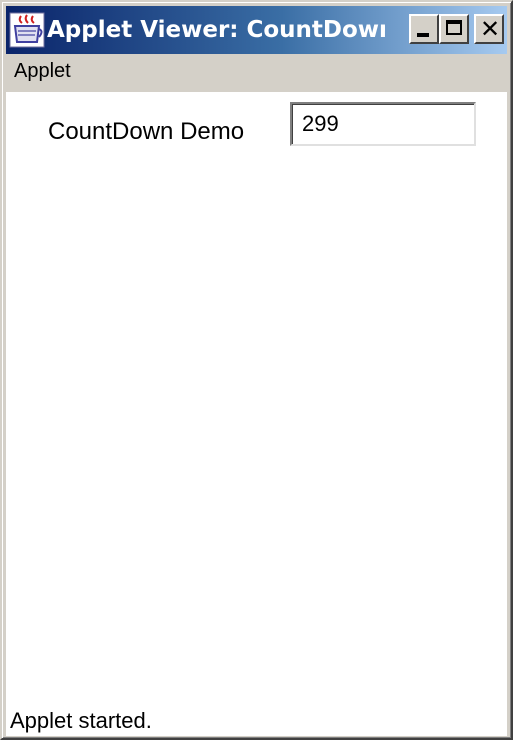  Describe the element at coordinates (383, 124) in the screenshot. I see `countdown-text-field: 299` at that location.